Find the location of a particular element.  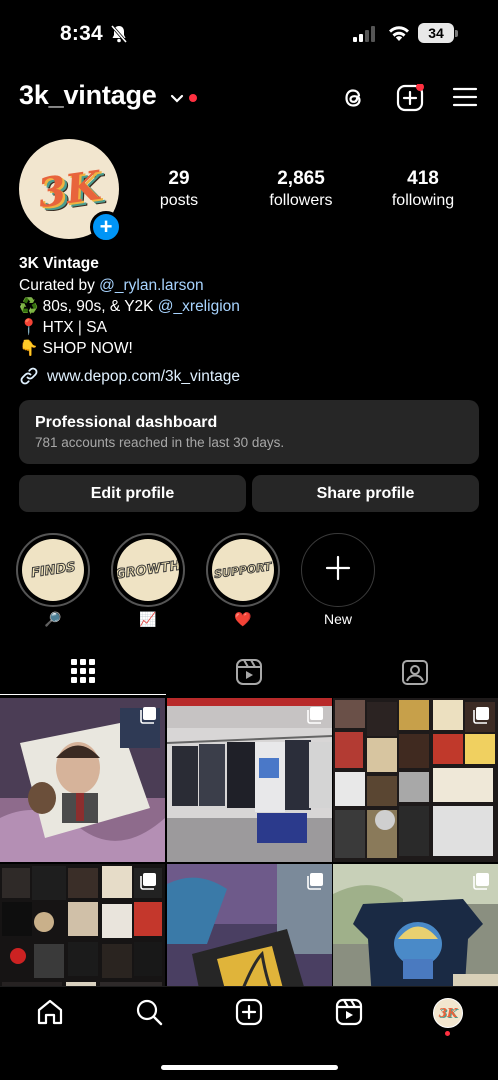

profile-notification-dot is located at coordinates (447, 1033).